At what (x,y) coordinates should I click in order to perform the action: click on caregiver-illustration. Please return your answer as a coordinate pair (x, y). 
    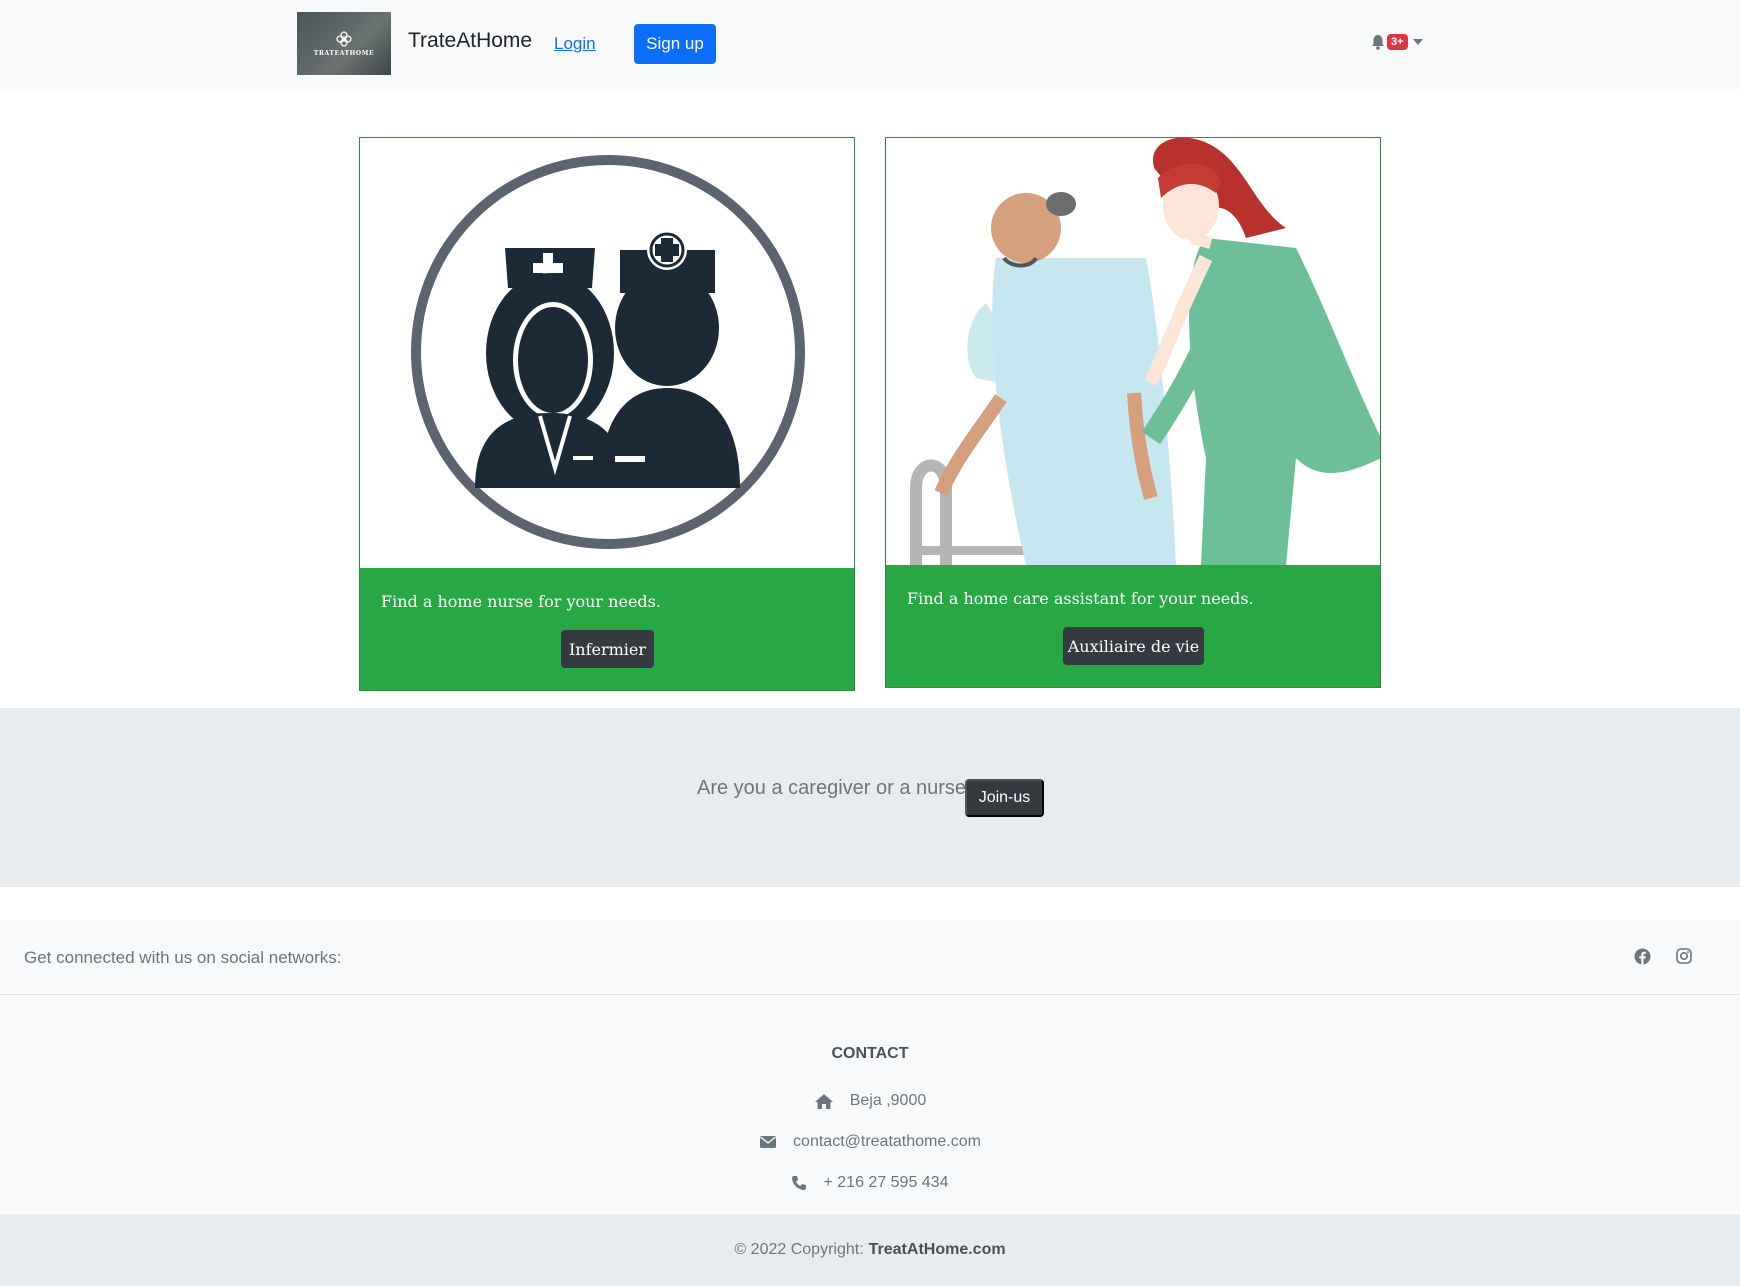
    Looking at the image, I should click on (1133, 351).